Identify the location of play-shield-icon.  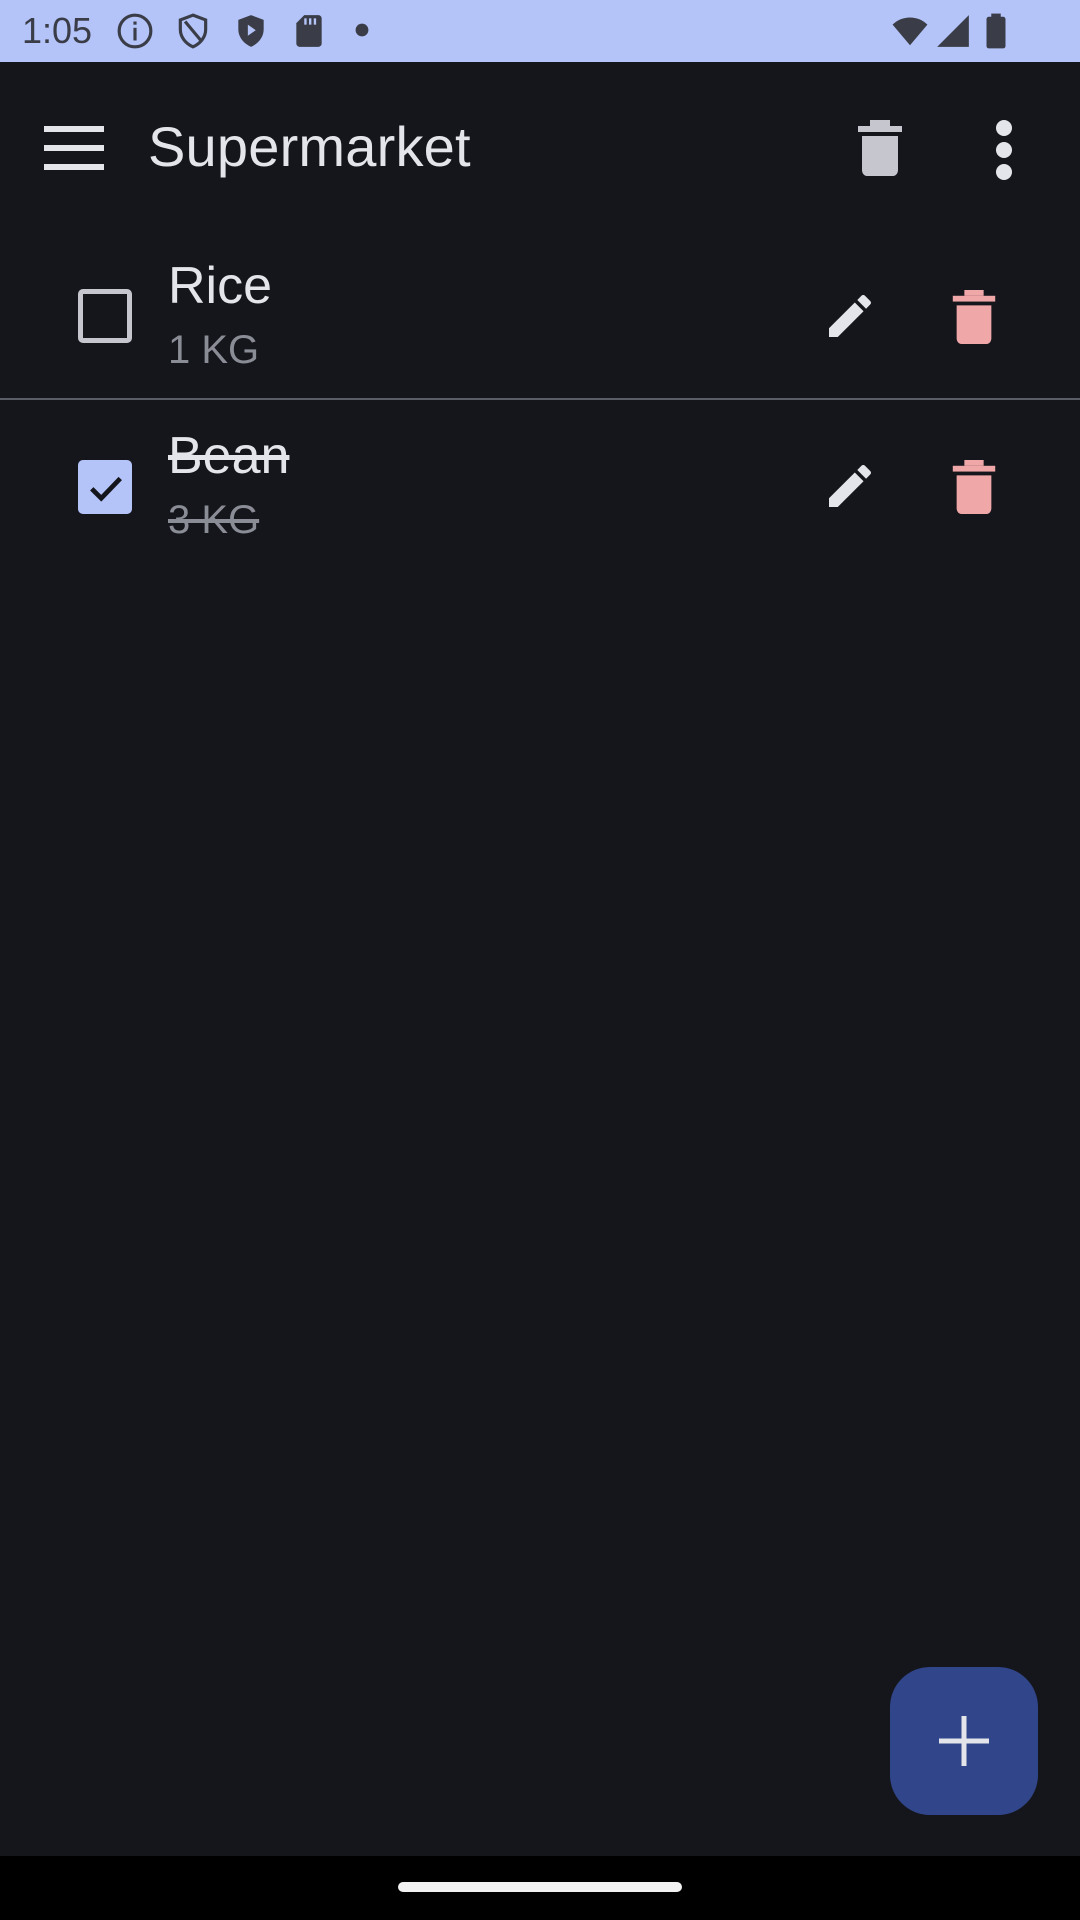
(251, 31).